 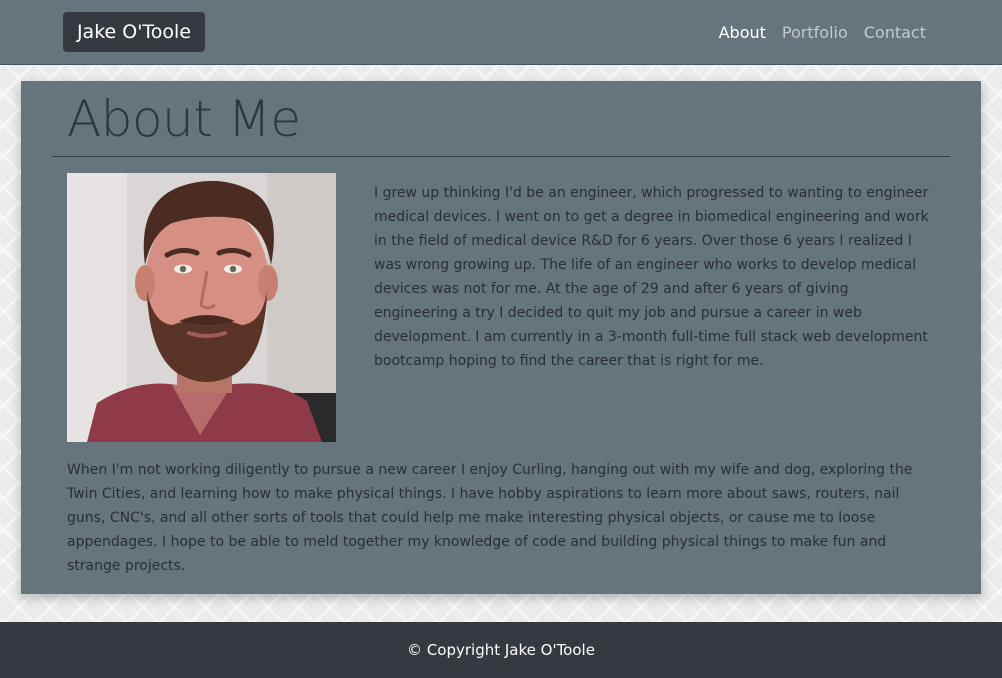 I want to click on page-title: About Me, so click(x=184, y=119).